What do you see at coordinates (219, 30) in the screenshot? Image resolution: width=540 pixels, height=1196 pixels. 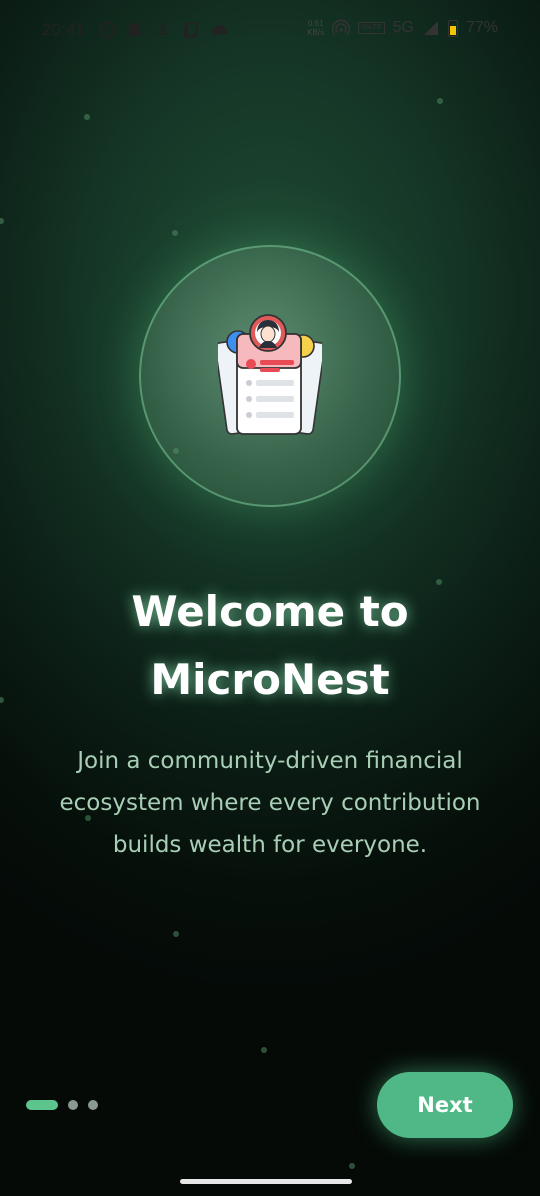 I see `cloud-icon` at bounding box center [219, 30].